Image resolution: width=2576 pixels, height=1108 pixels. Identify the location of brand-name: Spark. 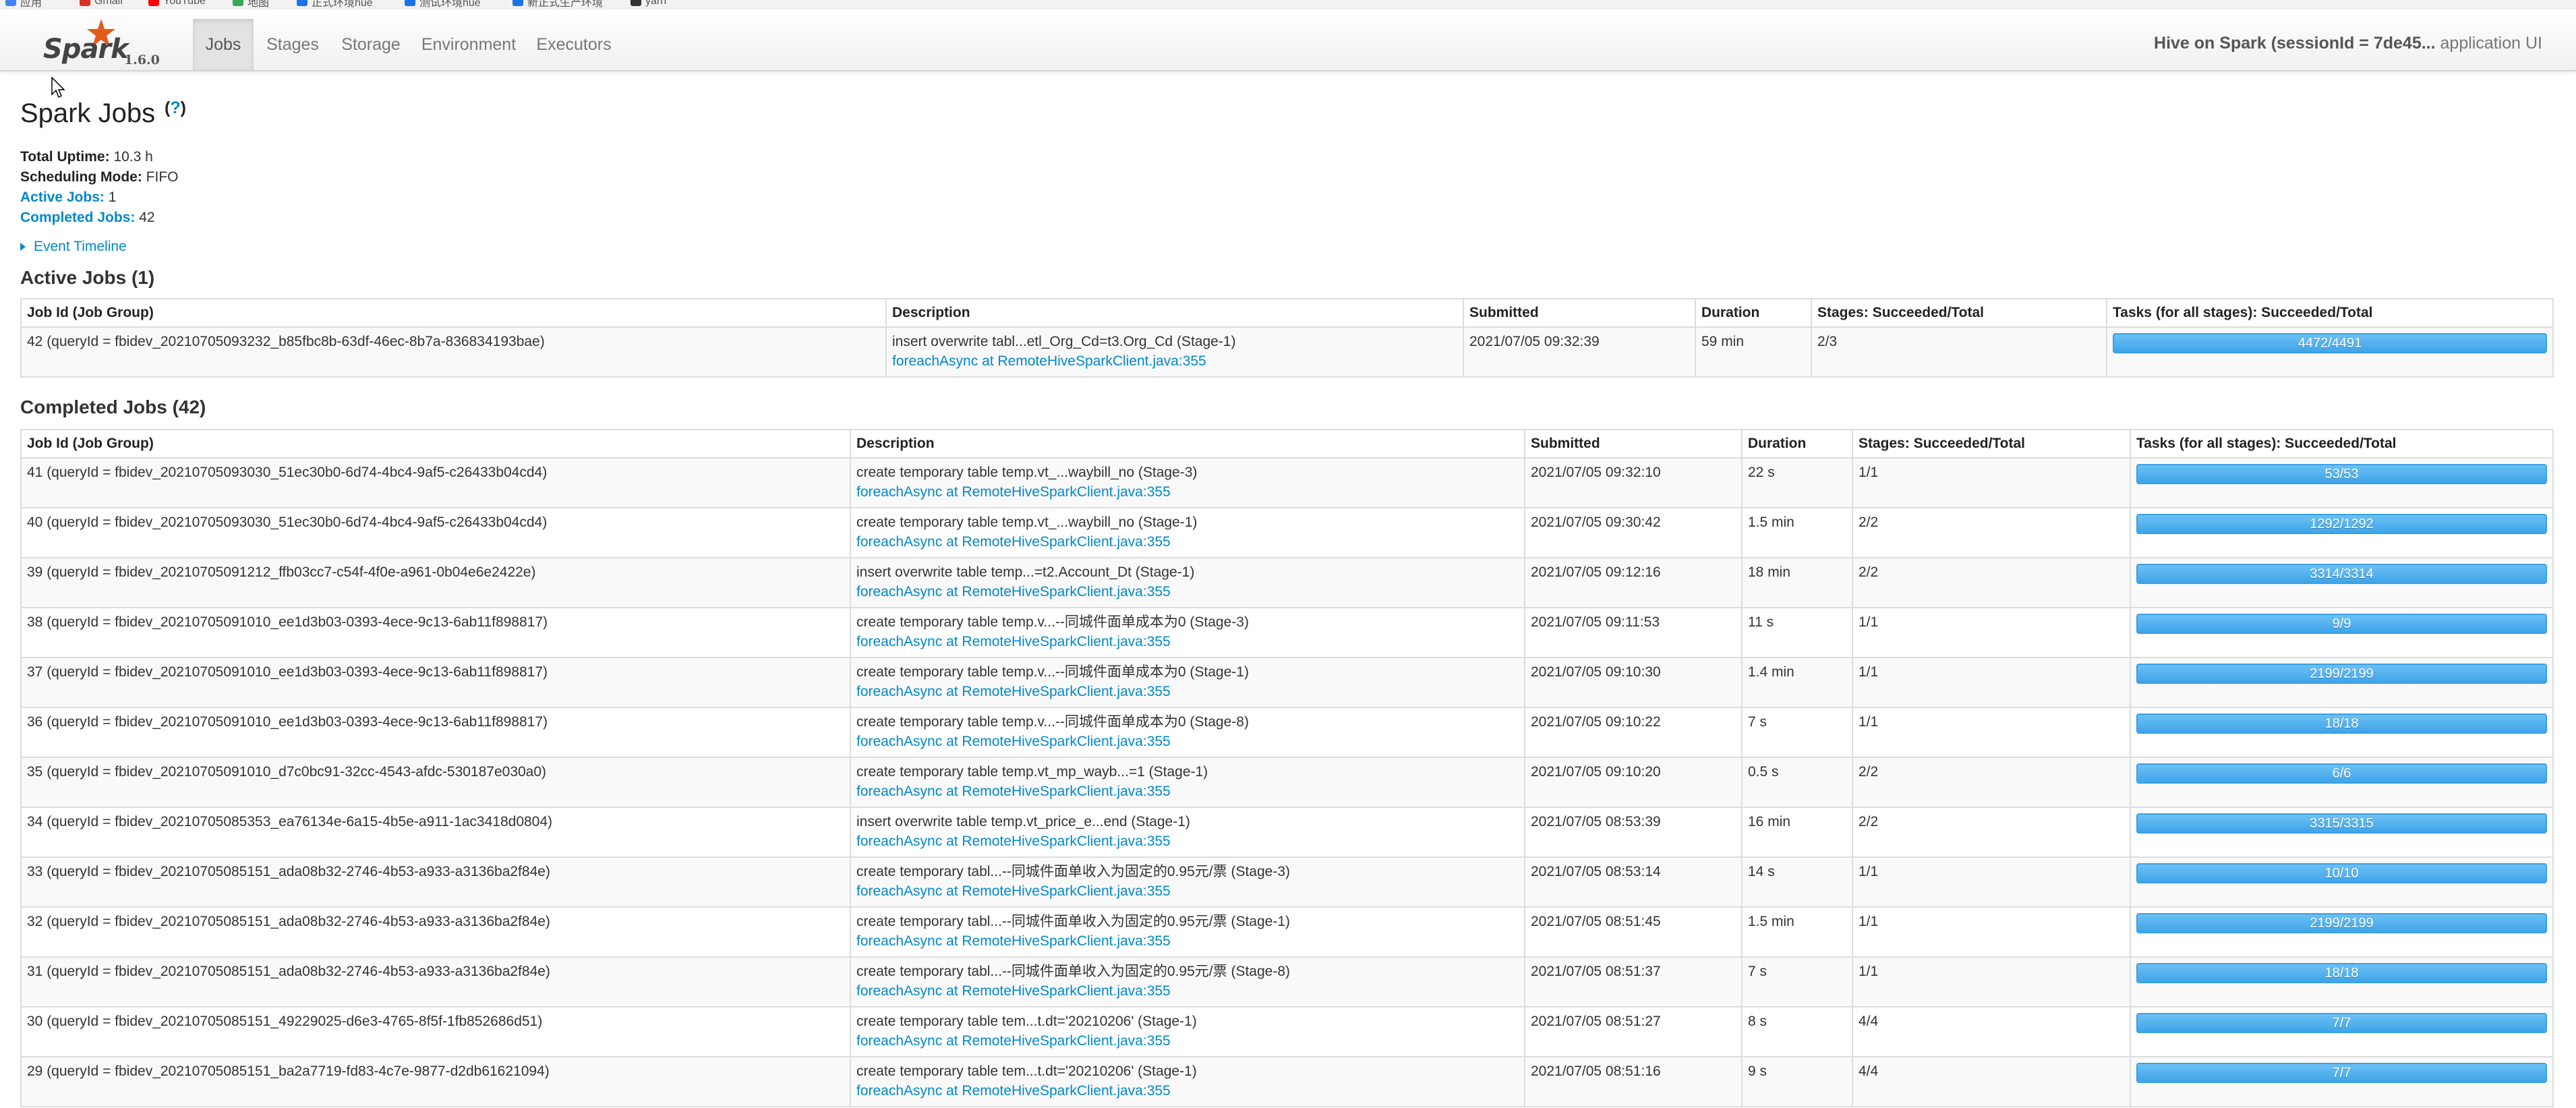
(86, 49).